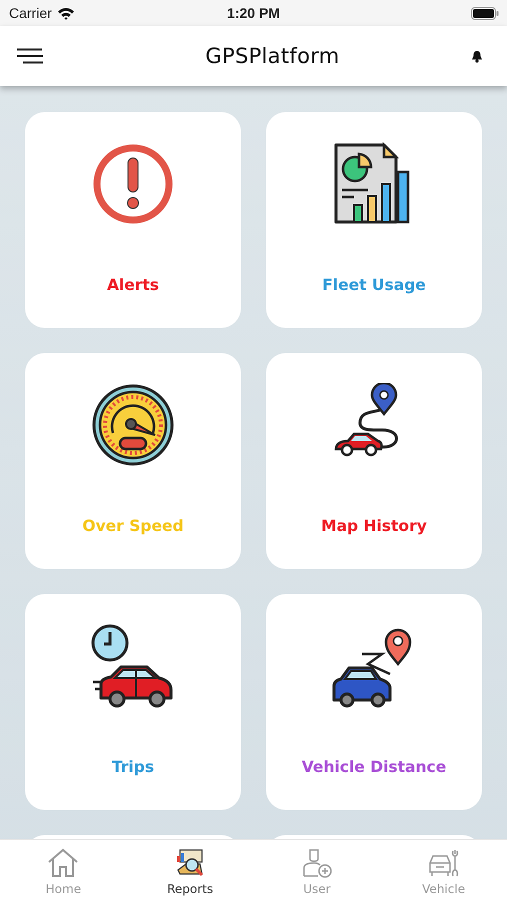 The height and width of the screenshot is (900, 507). I want to click on tab-item: User, so click(317, 870).